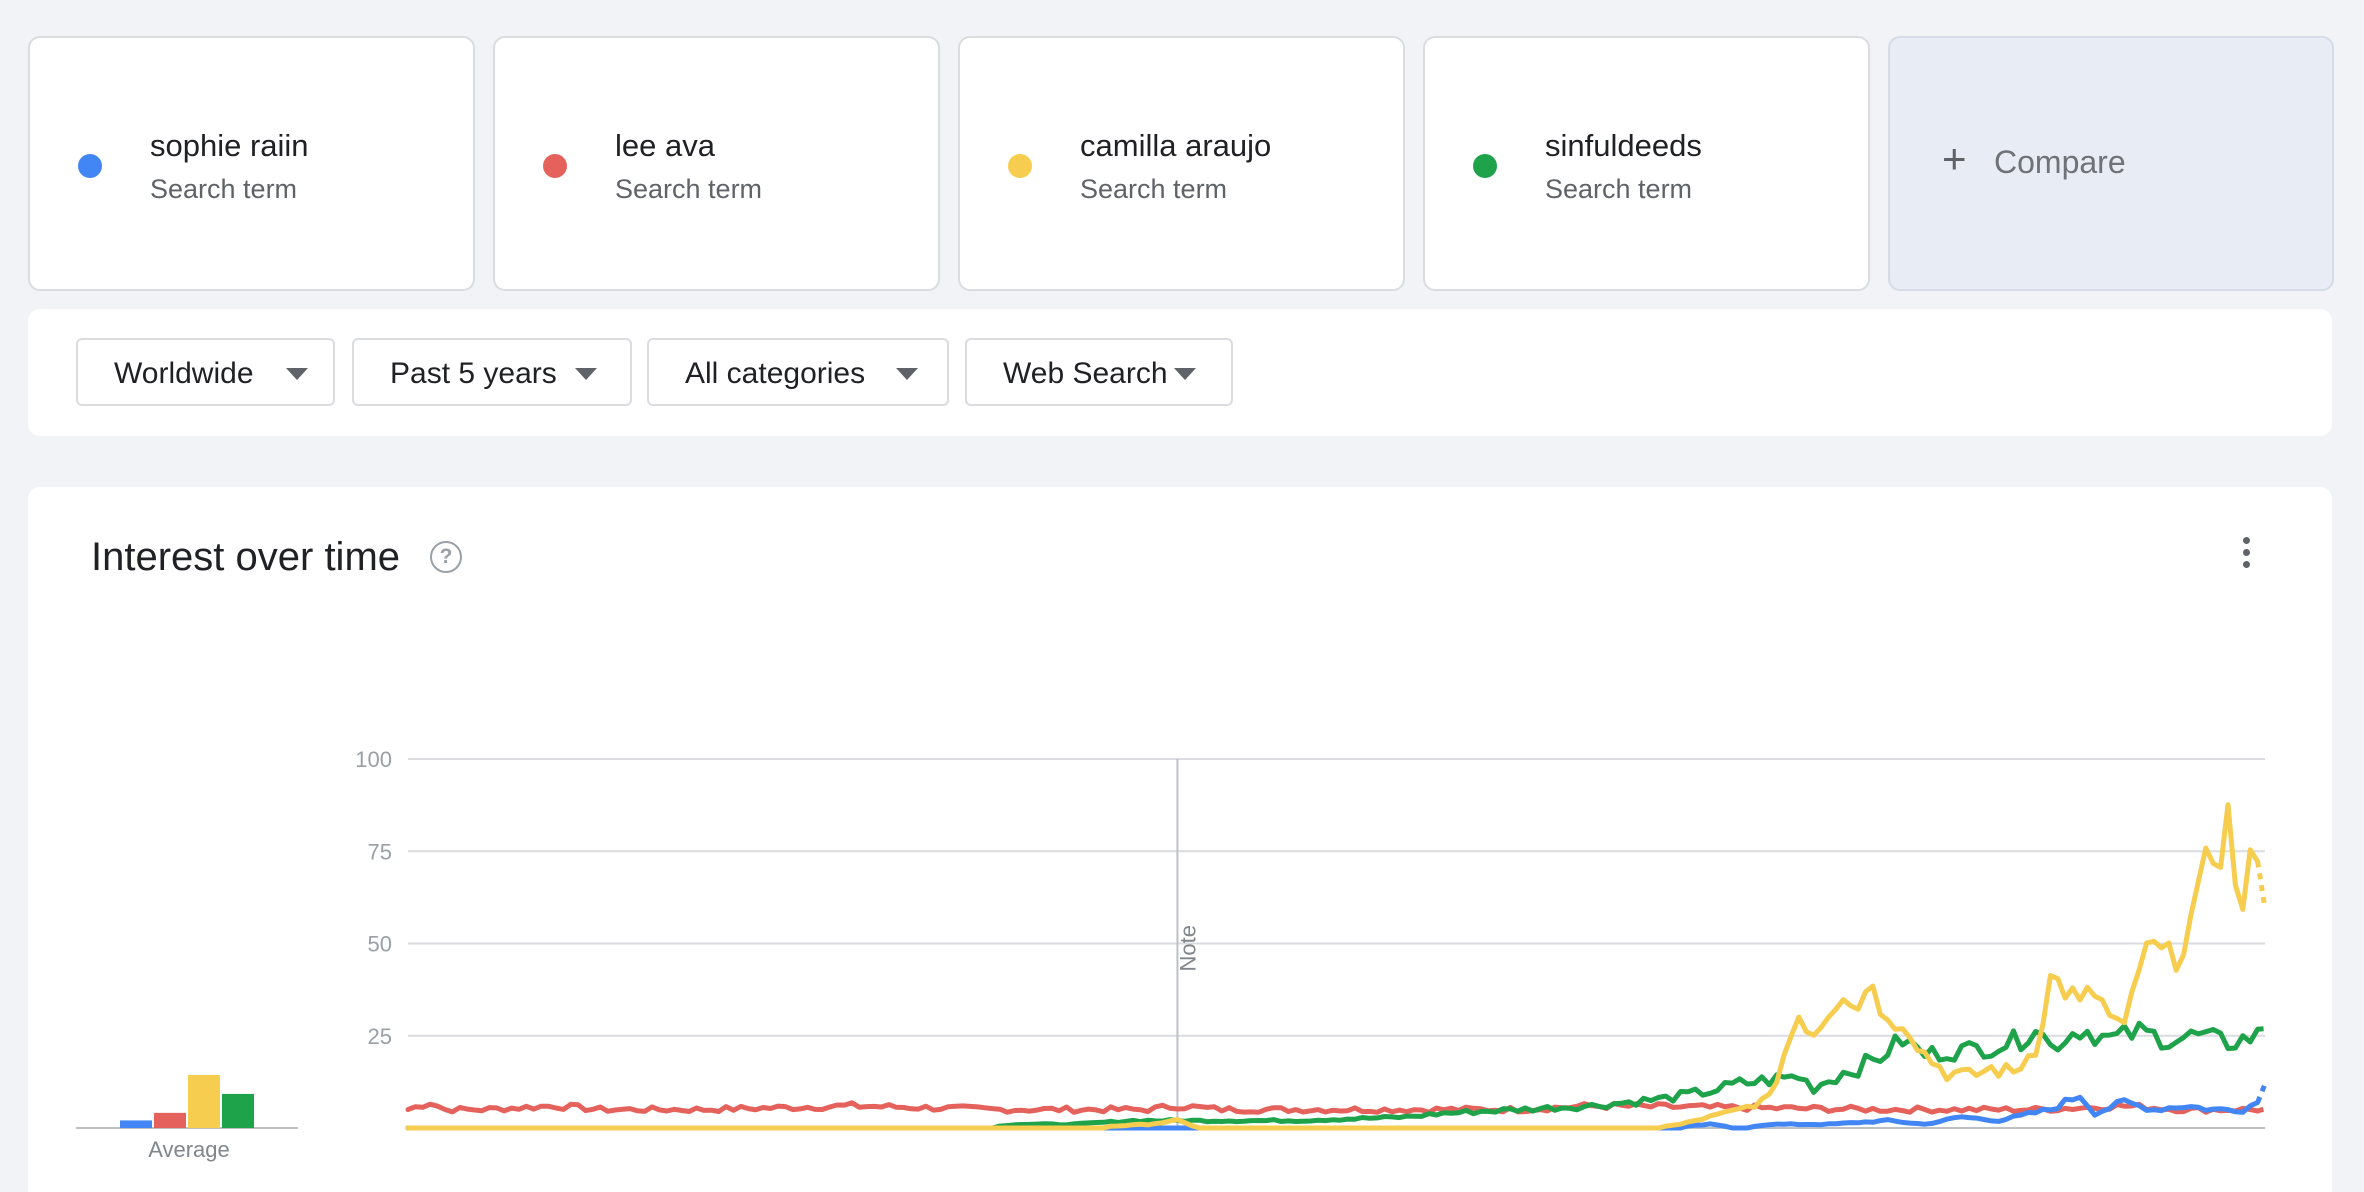 The width and height of the screenshot is (2364, 1192). What do you see at coordinates (1954, 158) in the screenshot?
I see `plus-icon: +` at bounding box center [1954, 158].